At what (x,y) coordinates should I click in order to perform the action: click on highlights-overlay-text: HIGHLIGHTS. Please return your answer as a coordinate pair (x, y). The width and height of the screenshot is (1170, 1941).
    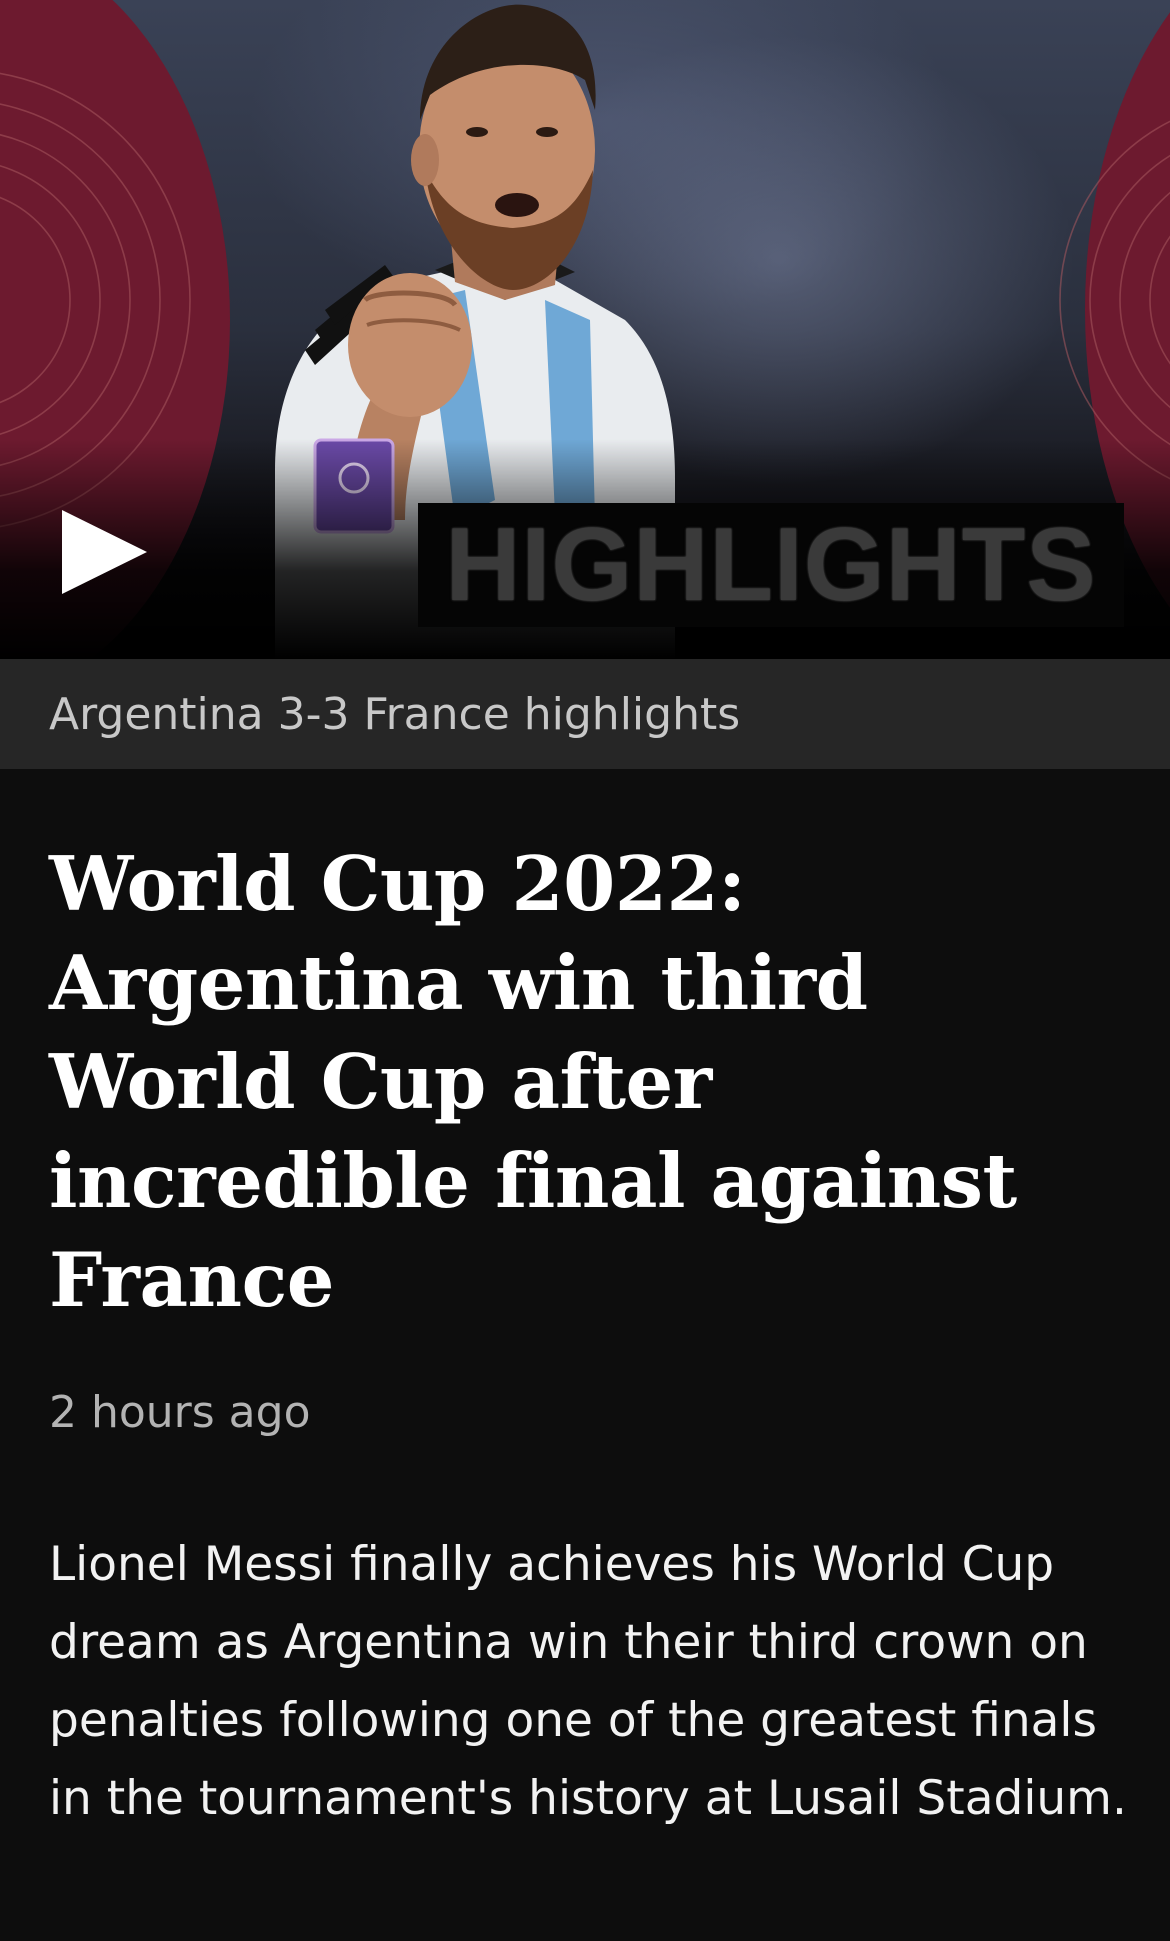
    Looking at the image, I should click on (771, 565).